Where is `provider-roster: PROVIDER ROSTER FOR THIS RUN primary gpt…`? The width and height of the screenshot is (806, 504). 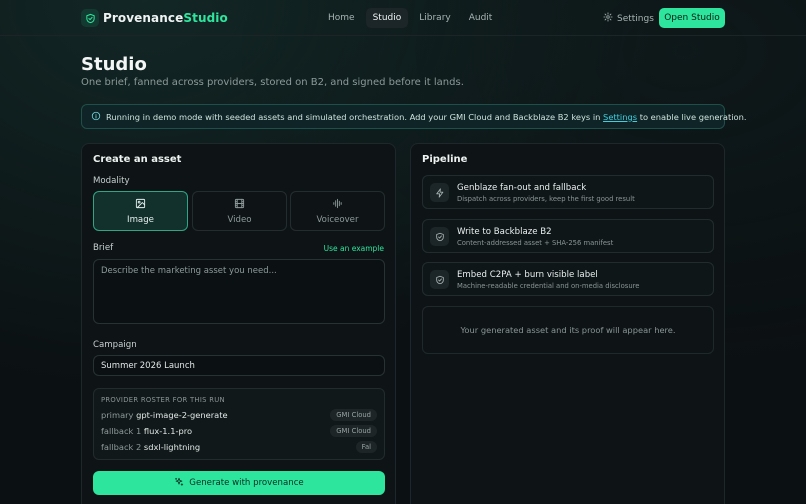 provider-roster: PROVIDER ROSTER FOR THIS RUN primary gpt… is located at coordinates (239, 424).